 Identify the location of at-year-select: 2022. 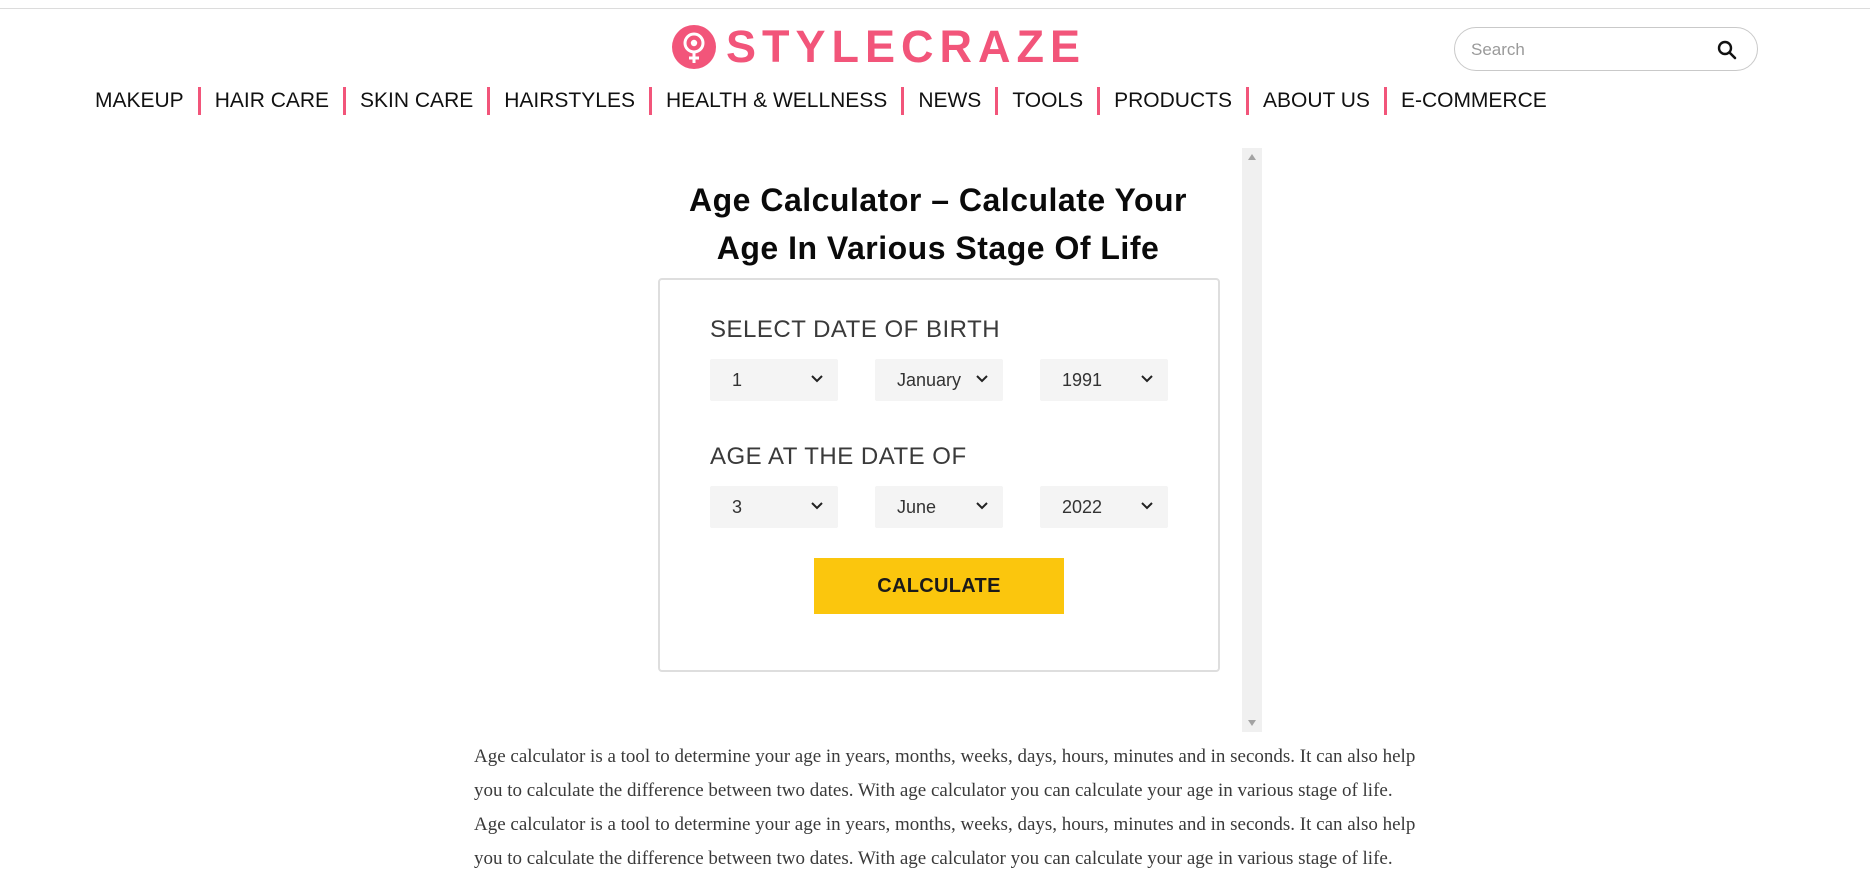
(1104, 507).